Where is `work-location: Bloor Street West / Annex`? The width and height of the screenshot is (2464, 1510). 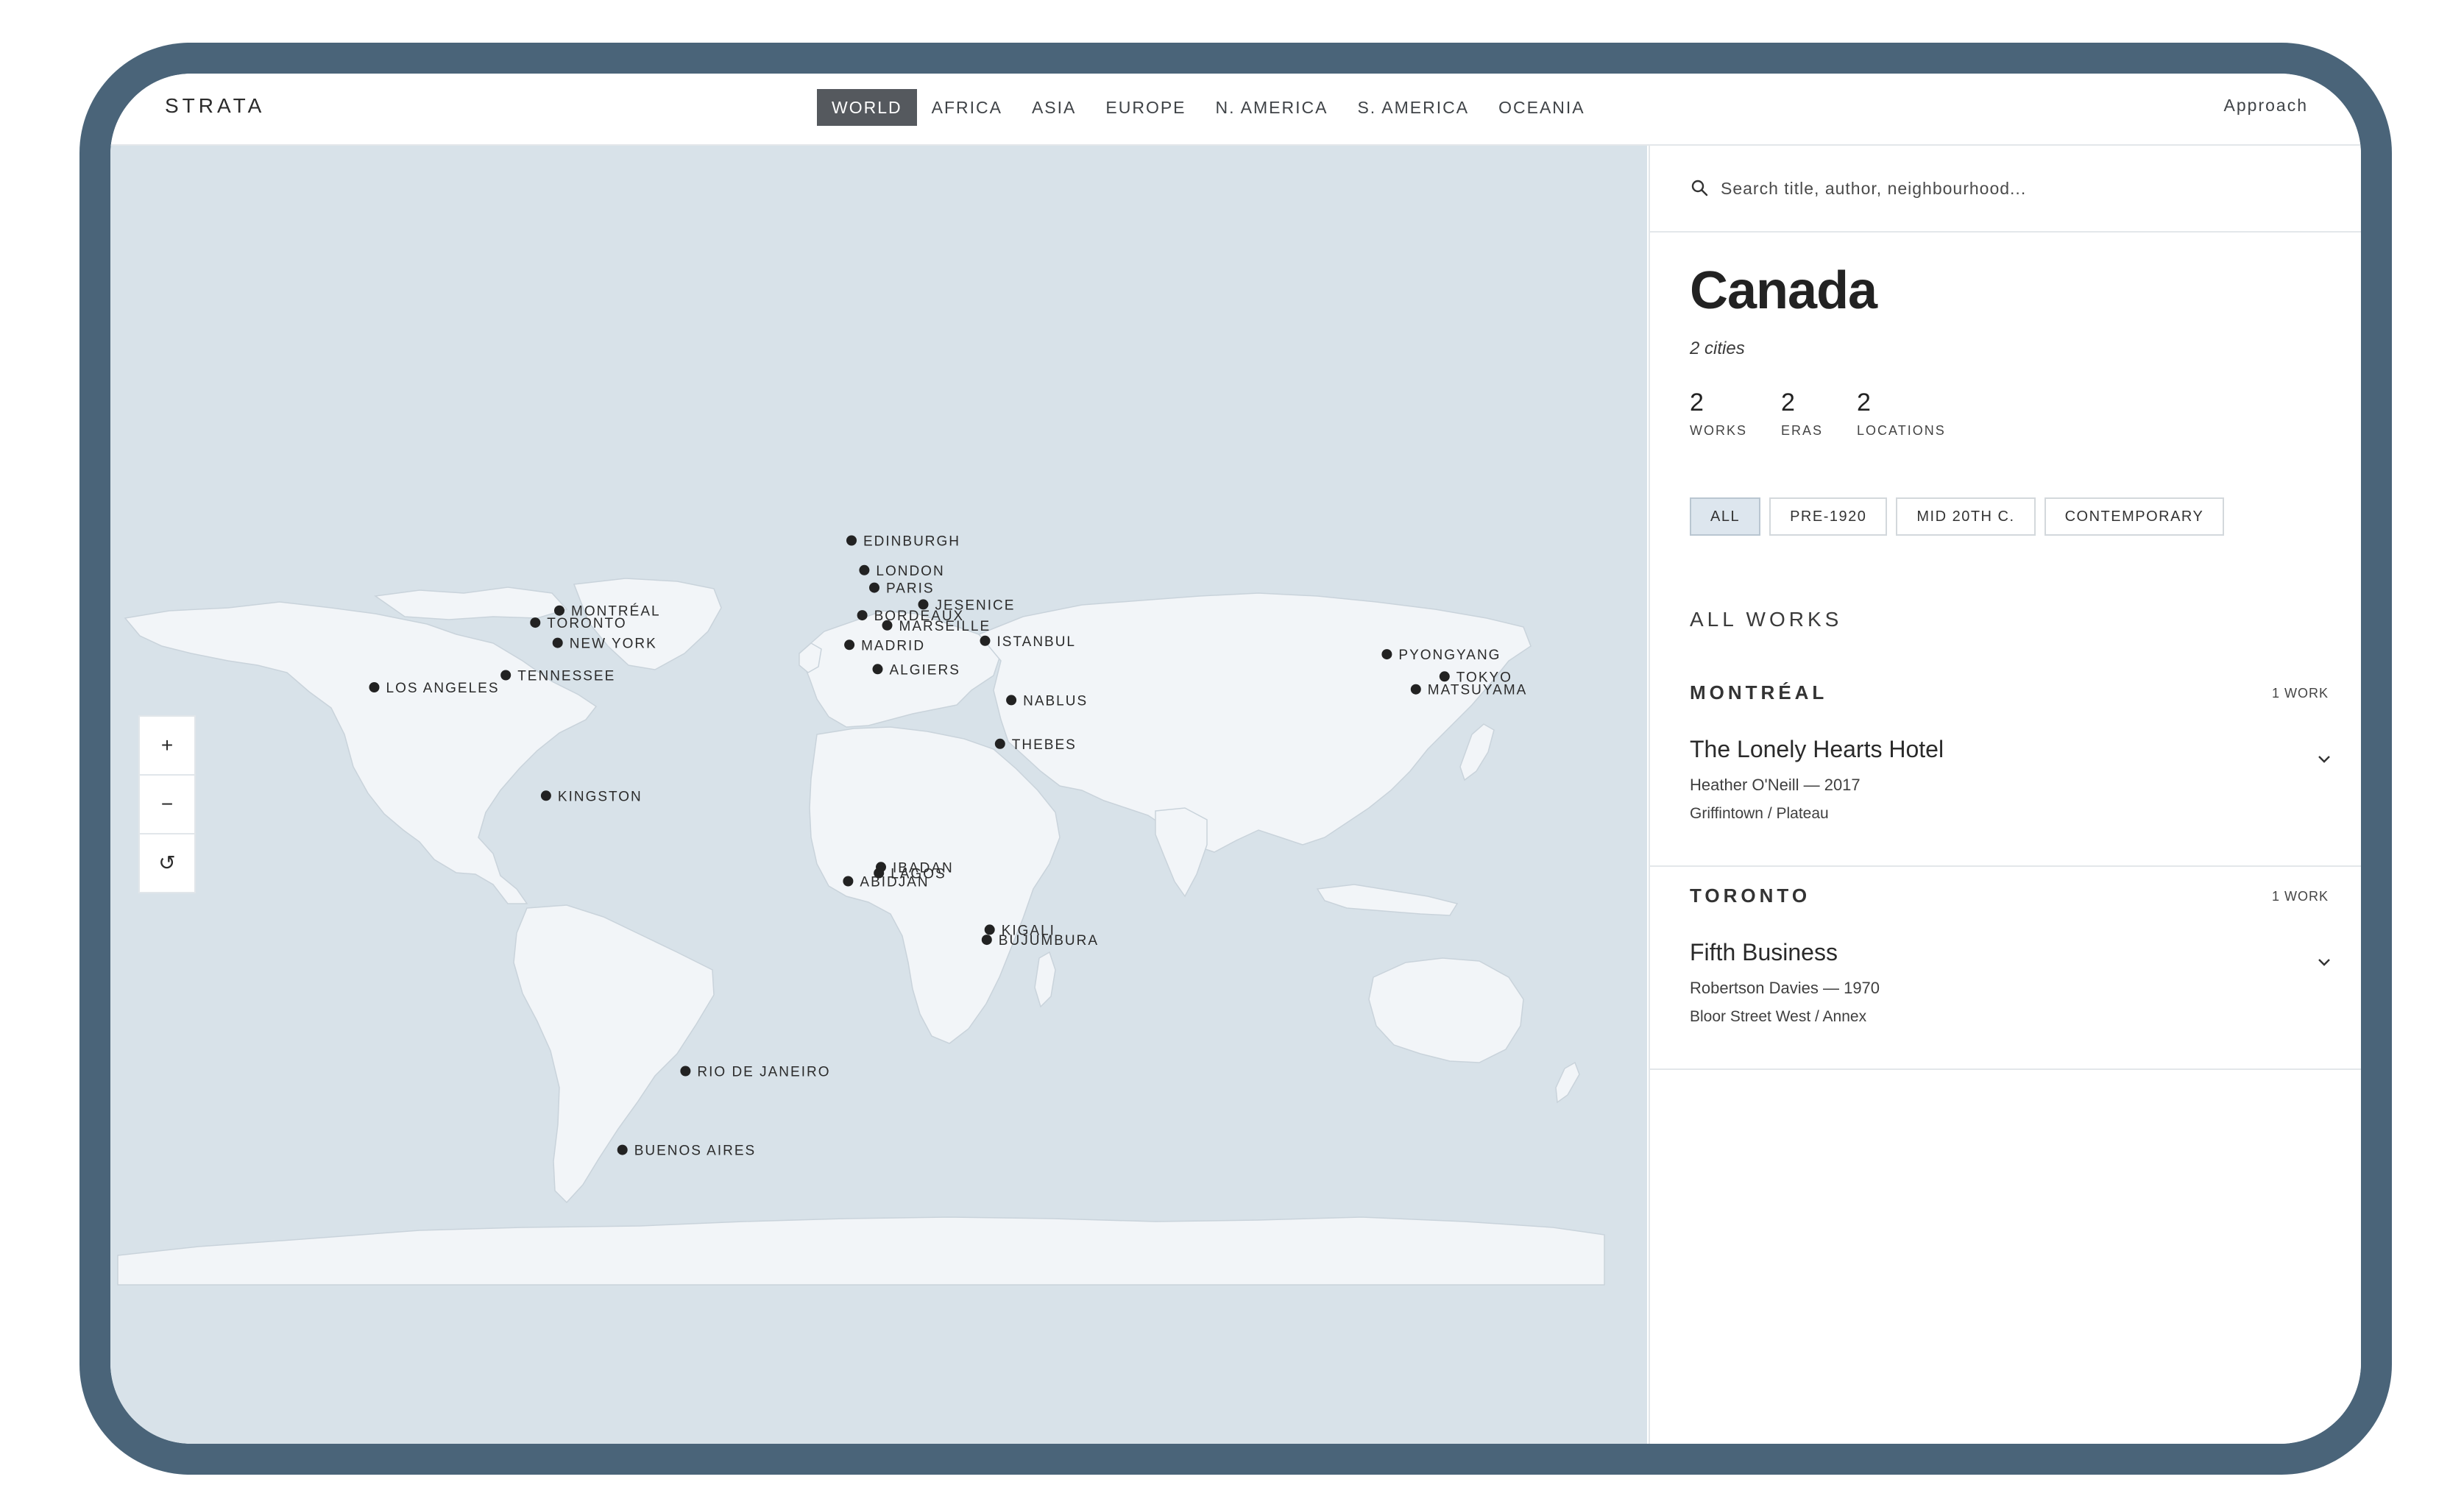
work-location: Bloor Street West / Annex is located at coordinates (1778, 1017).